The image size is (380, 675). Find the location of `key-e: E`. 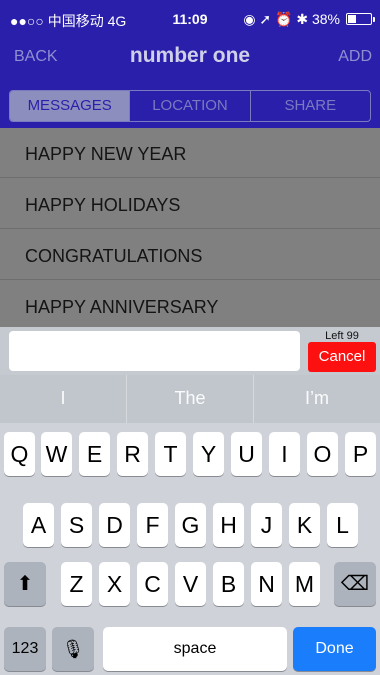

key-e: E is located at coordinates (94, 454).